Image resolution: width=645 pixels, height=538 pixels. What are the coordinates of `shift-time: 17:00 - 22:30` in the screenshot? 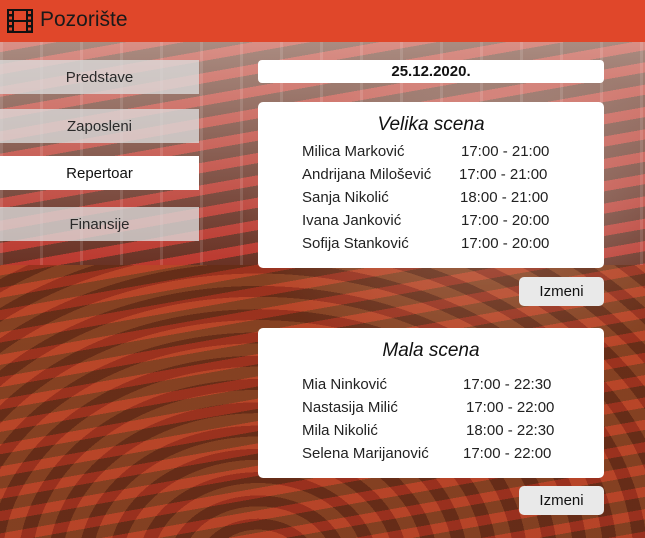 It's located at (507, 384).